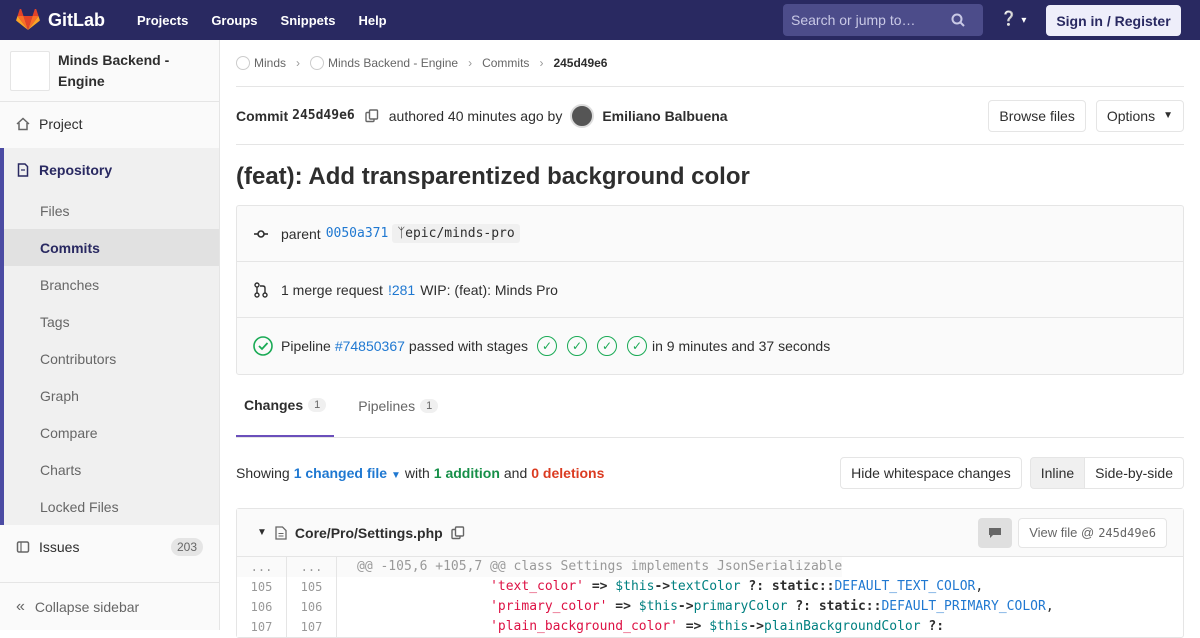  I want to click on old-line-number: 105, so click(262, 587).